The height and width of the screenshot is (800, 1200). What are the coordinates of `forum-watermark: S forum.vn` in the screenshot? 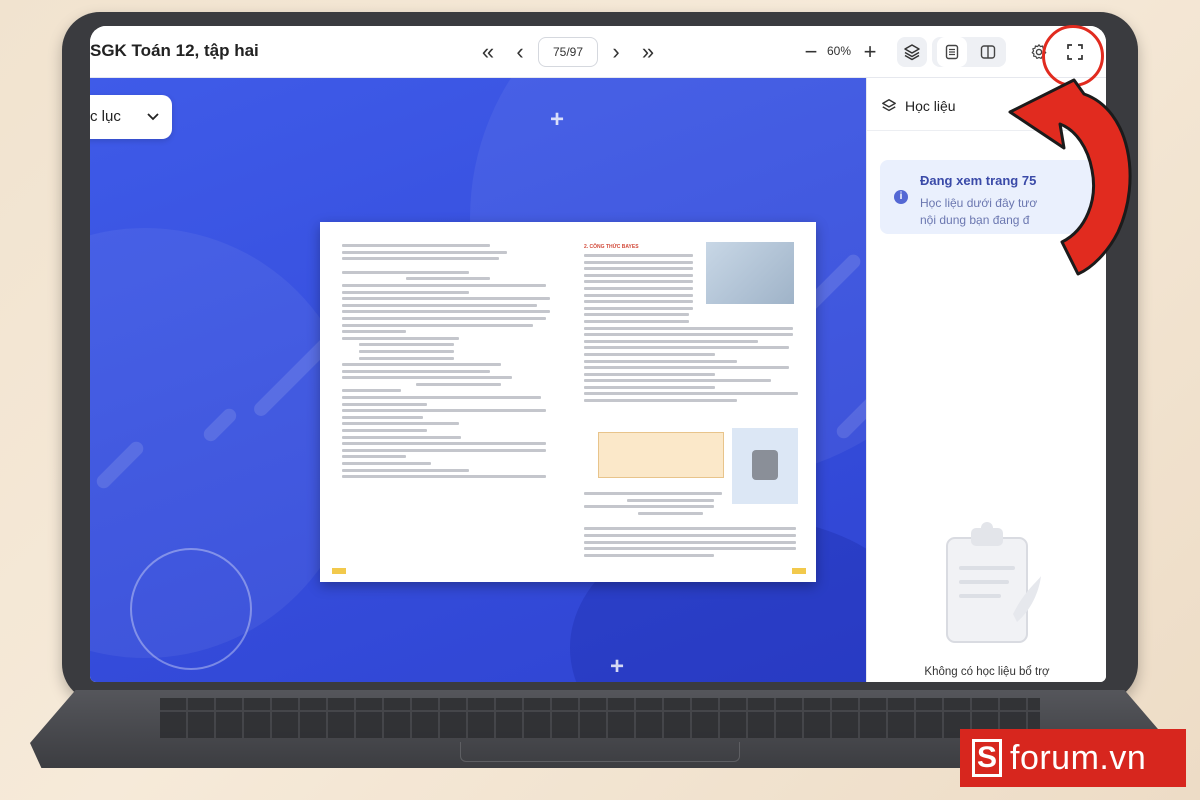 It's located at (1073, 758).